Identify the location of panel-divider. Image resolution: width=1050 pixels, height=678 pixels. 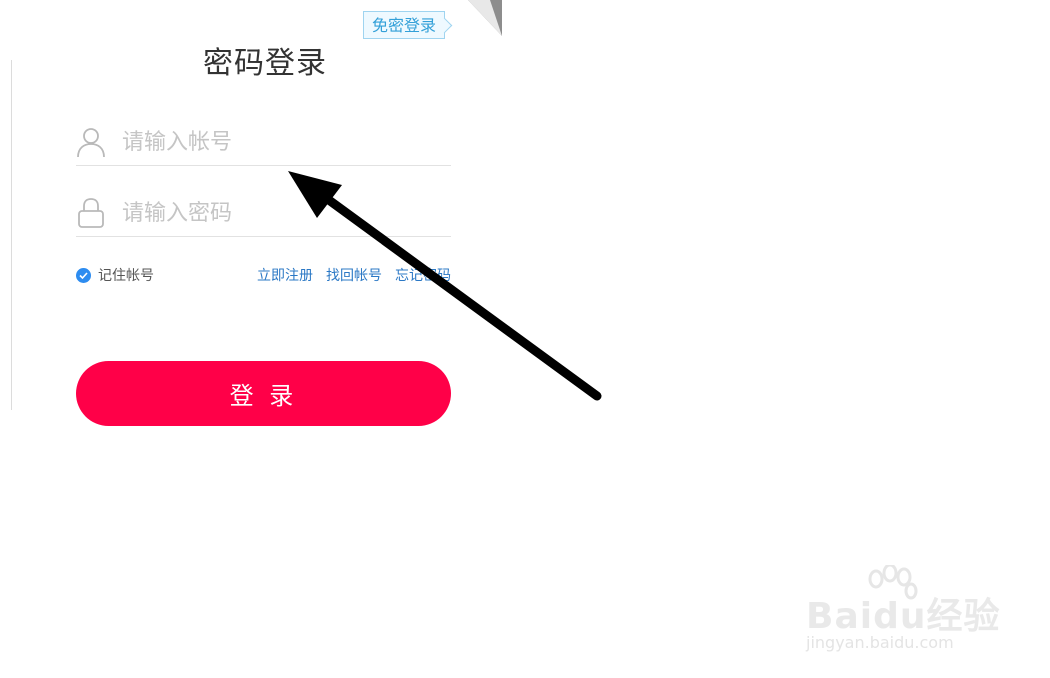
(11, 235).